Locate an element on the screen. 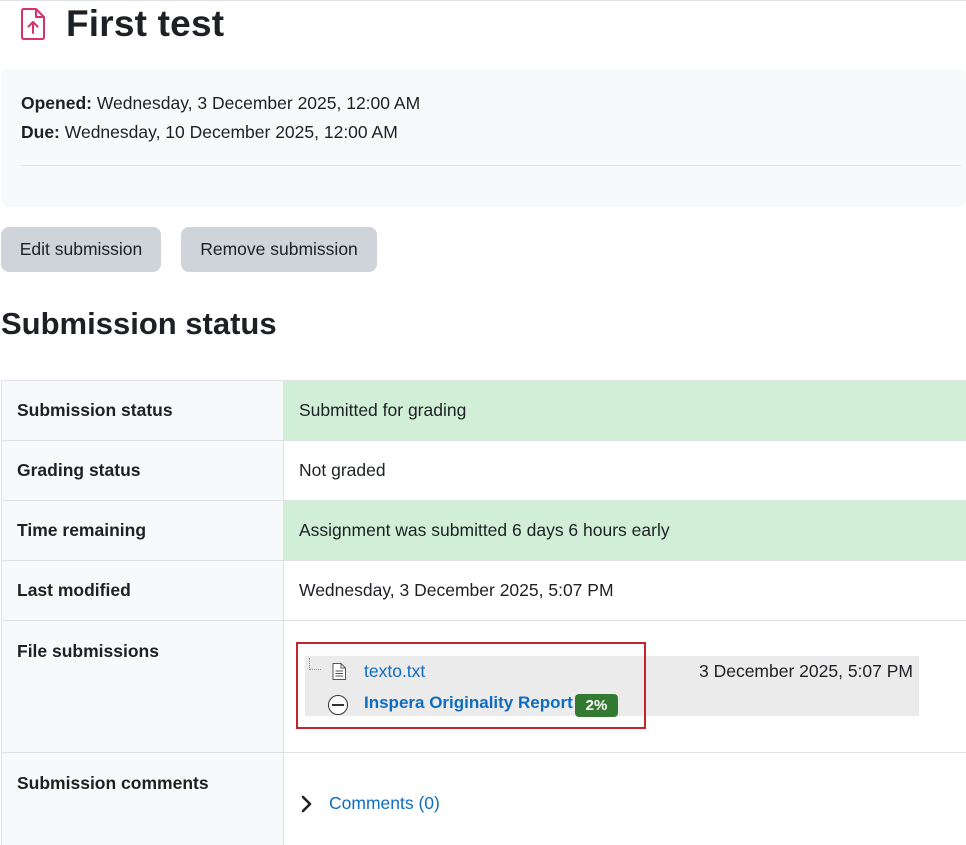 The width and height of the screenshot is (966, 845). text-file-icon is located at coordinates (339, 671).